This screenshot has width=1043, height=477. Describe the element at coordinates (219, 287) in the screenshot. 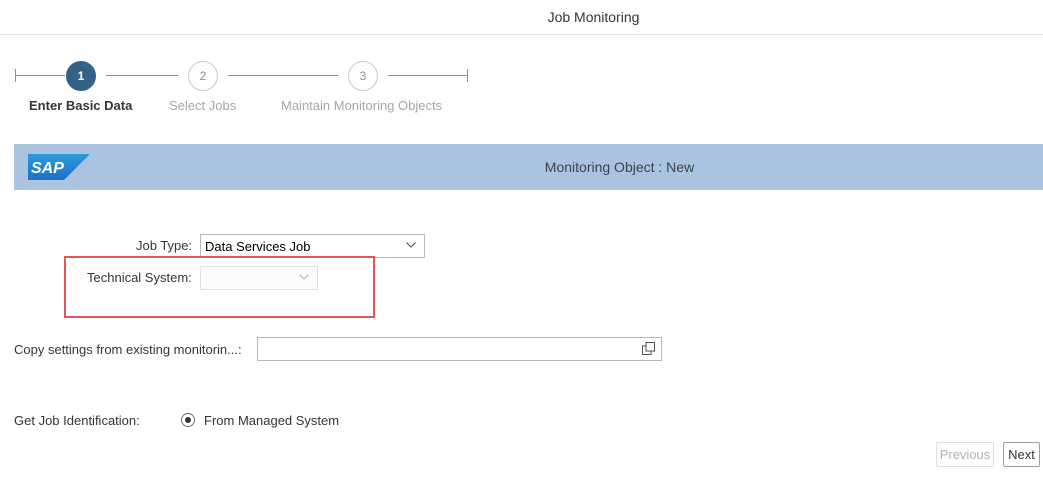

I see `highlight-box` at that location.